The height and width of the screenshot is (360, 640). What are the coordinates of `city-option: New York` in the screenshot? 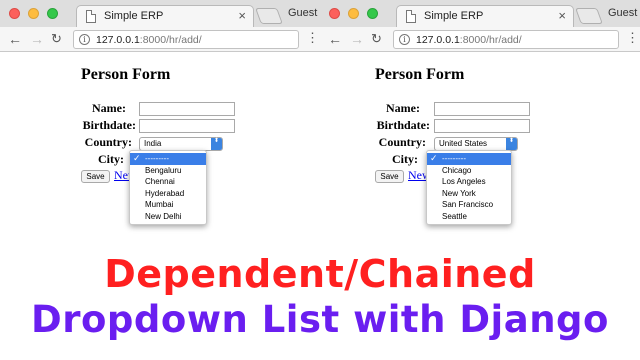 It's located at (469, 194).